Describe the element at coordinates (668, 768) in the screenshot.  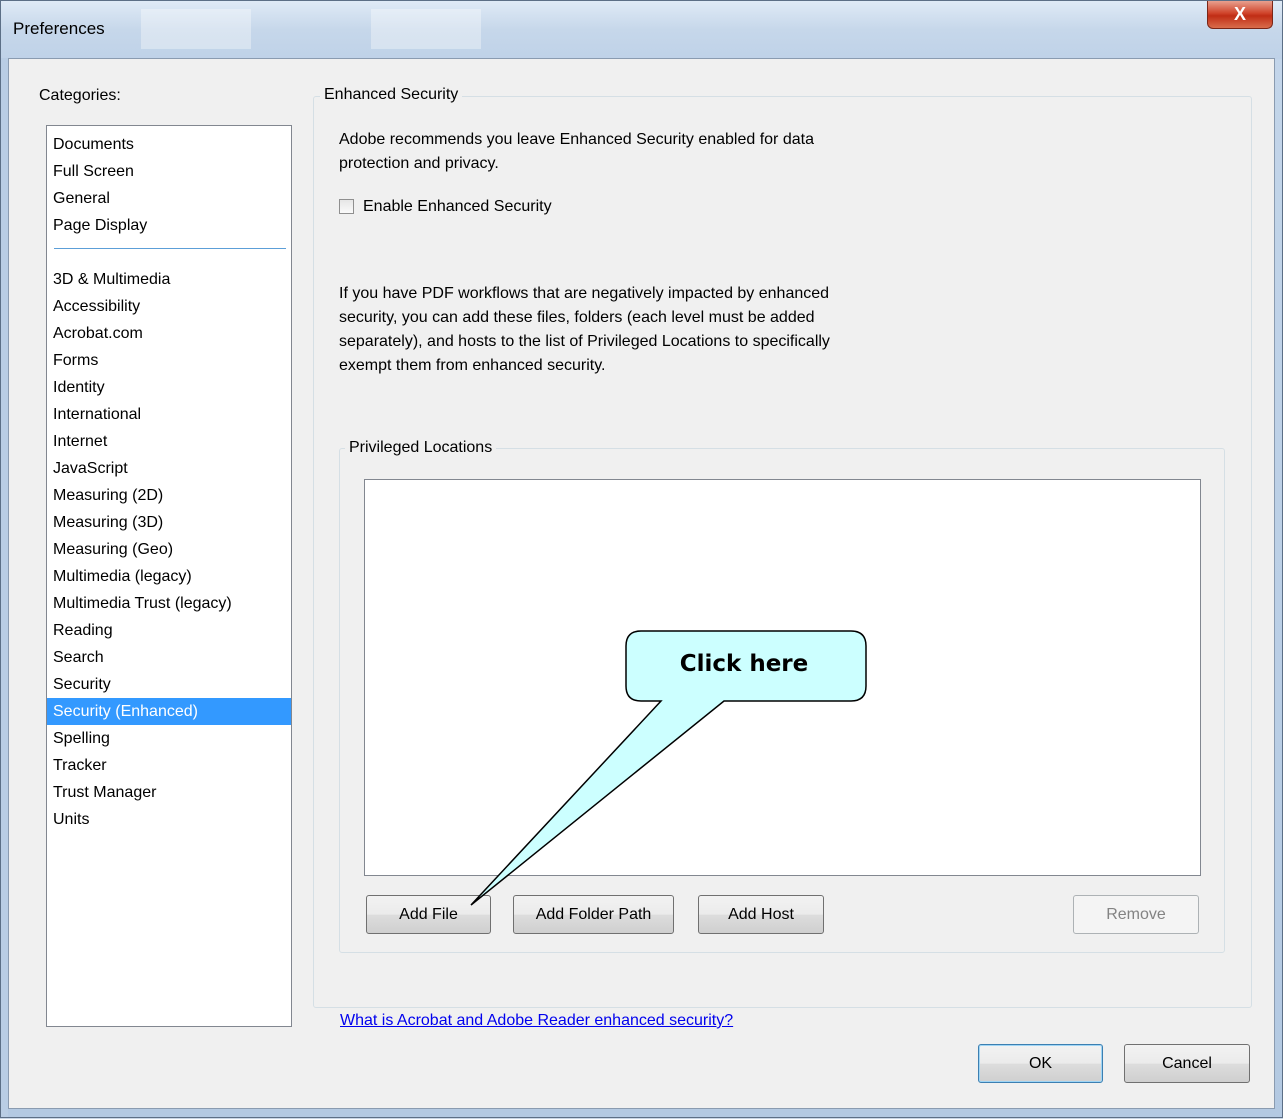
I see `callout-annotation` at that location.